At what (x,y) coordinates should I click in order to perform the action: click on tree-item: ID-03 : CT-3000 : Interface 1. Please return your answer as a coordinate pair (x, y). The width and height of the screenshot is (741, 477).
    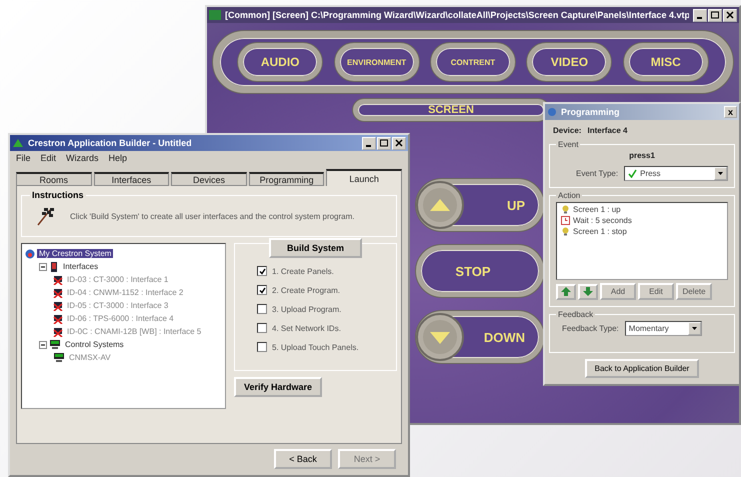
    Looking at the image, I should click on (117, 279).